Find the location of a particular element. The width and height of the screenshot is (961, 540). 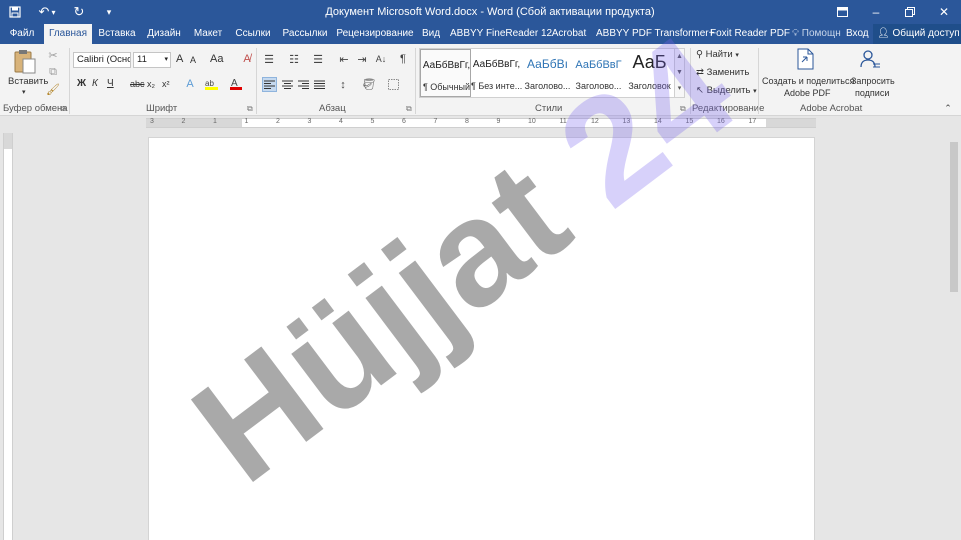

select-button: ↖ Выделить ▾ is located at coordinates (726, 90).